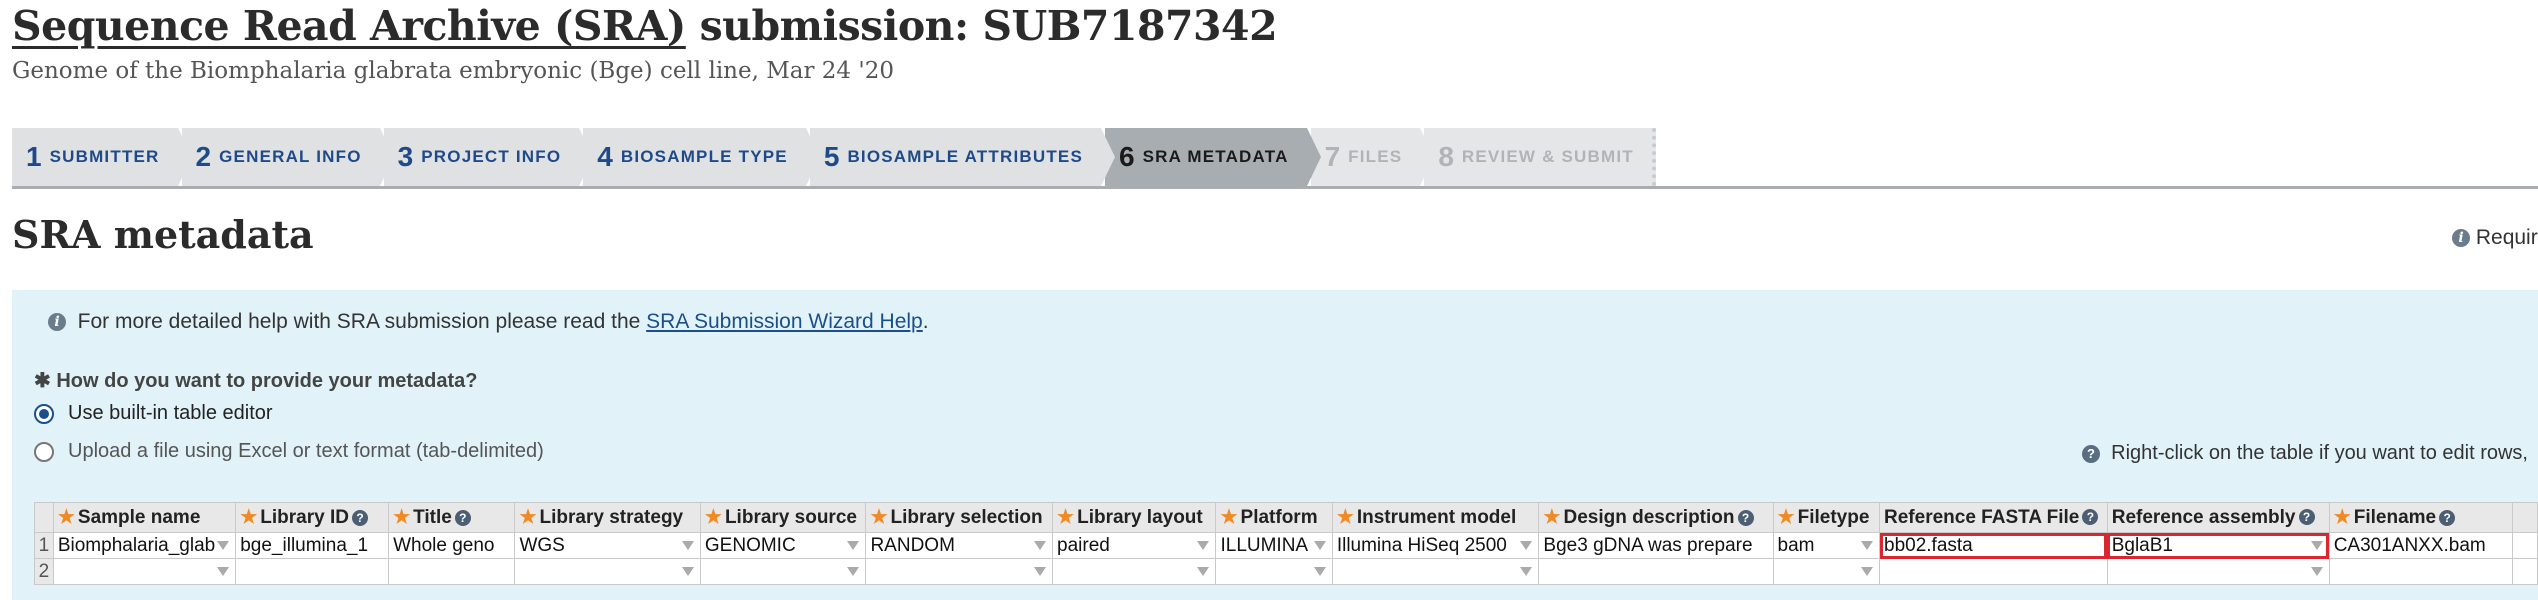  I want to click on wizard-step-6: 6 SRA METADATA, so click(1213, 157).